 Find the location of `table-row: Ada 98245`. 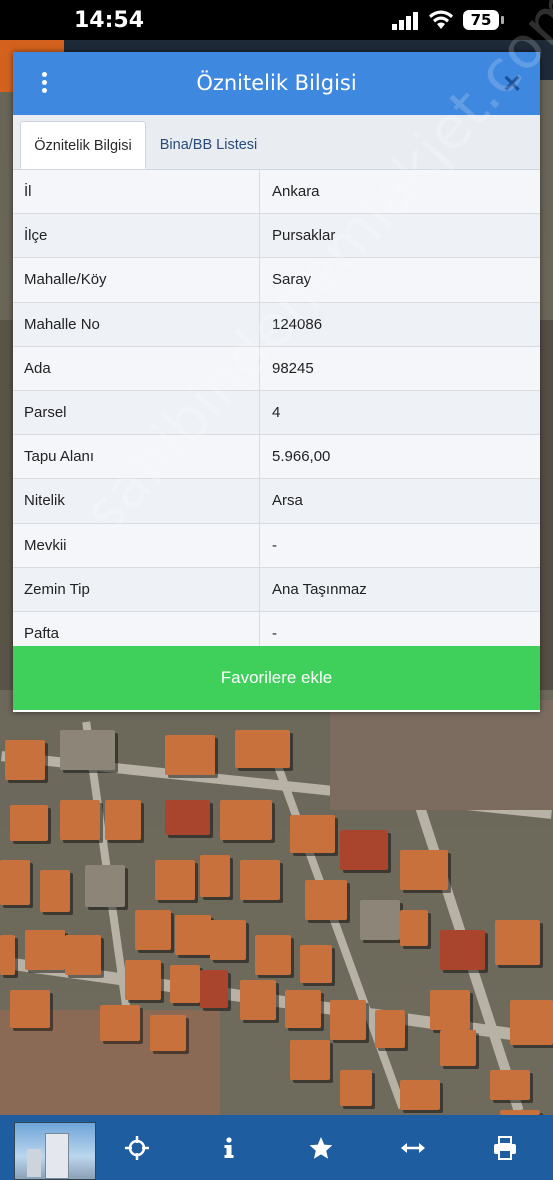

table-row: Ada 98245 is located at coordinates (276, 368).